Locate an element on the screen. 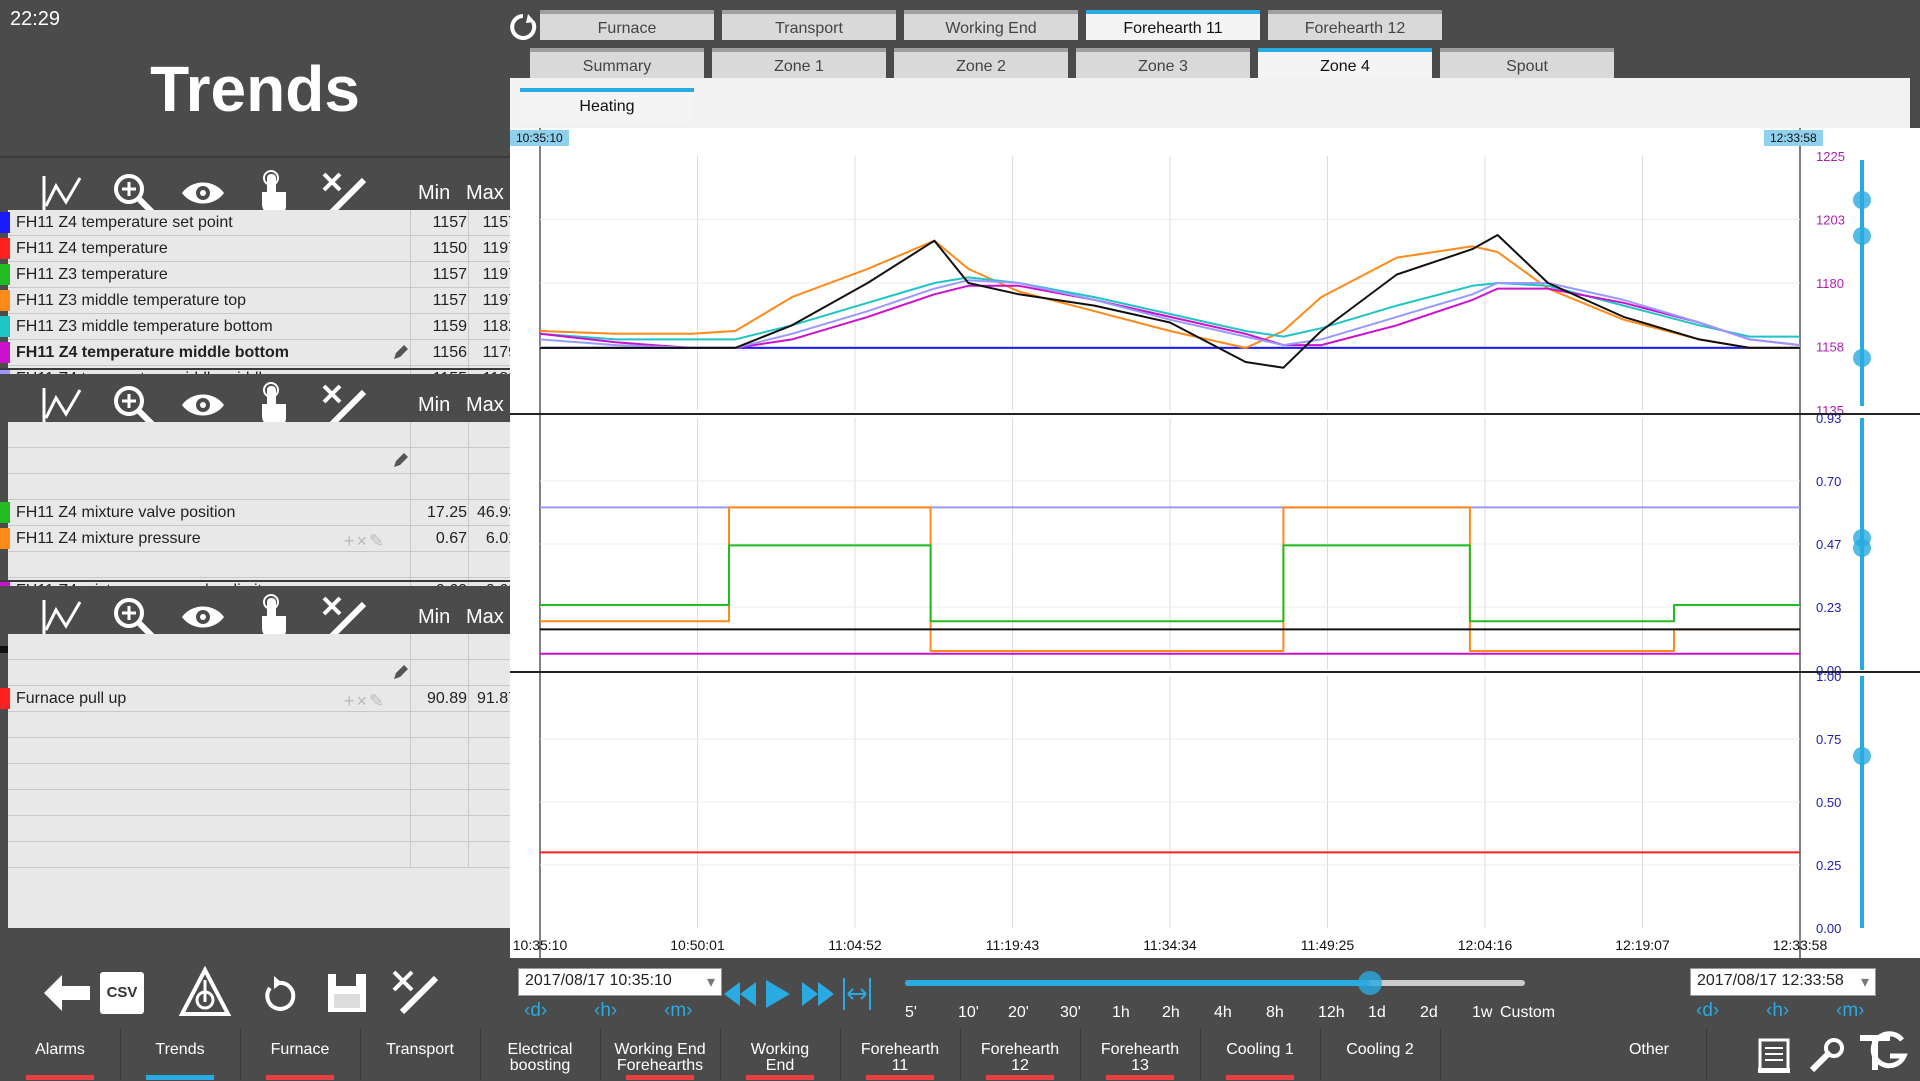  tab-forehearth-11: Forehearth 11 is located at coordinates (1173, 25).